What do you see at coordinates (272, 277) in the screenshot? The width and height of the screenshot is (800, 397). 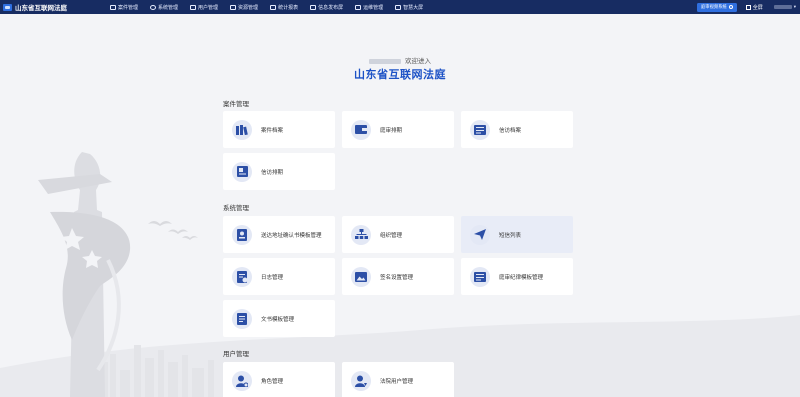 I see `card-label: 日志管理` at bounding box center [272, 277].